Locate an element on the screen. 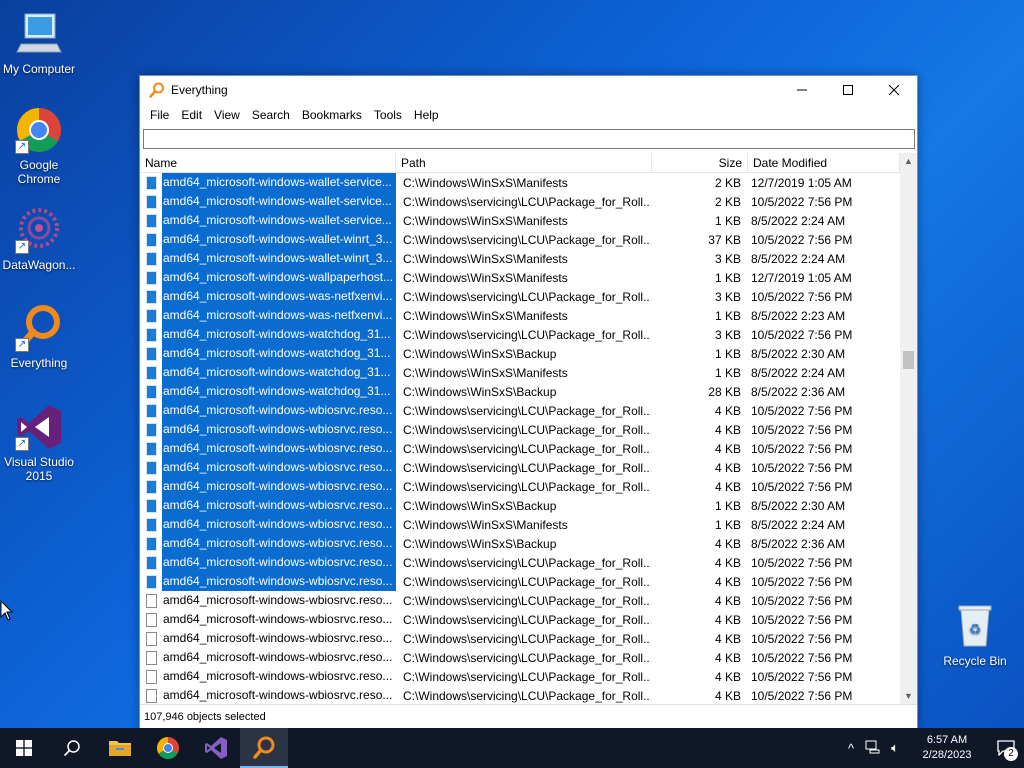  path-cell: C:\Windows\WinSxS\Backup is located at coordinates (480, 505).